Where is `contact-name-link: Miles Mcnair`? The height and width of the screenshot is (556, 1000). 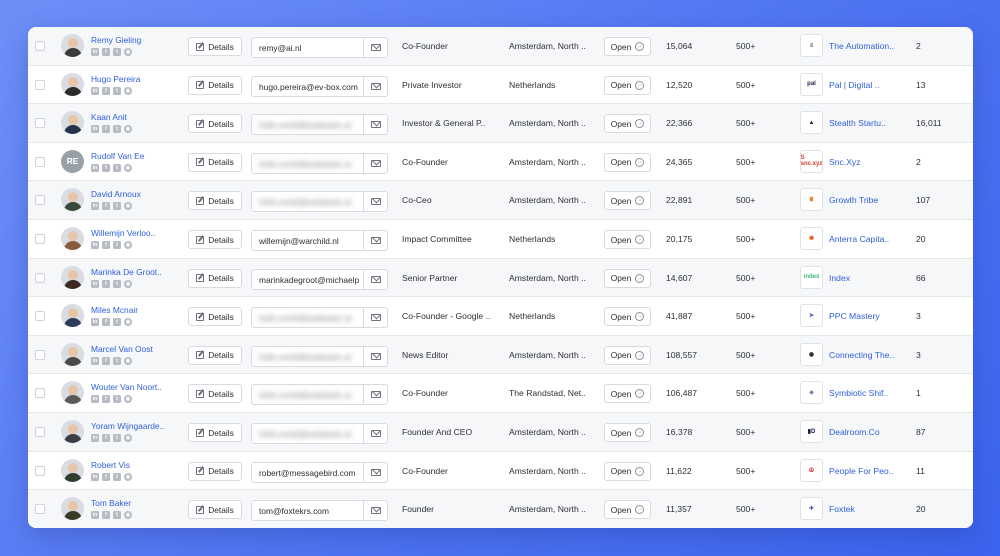 contact-name-link: Miles Mcnair is located at coordinates (133, 310).